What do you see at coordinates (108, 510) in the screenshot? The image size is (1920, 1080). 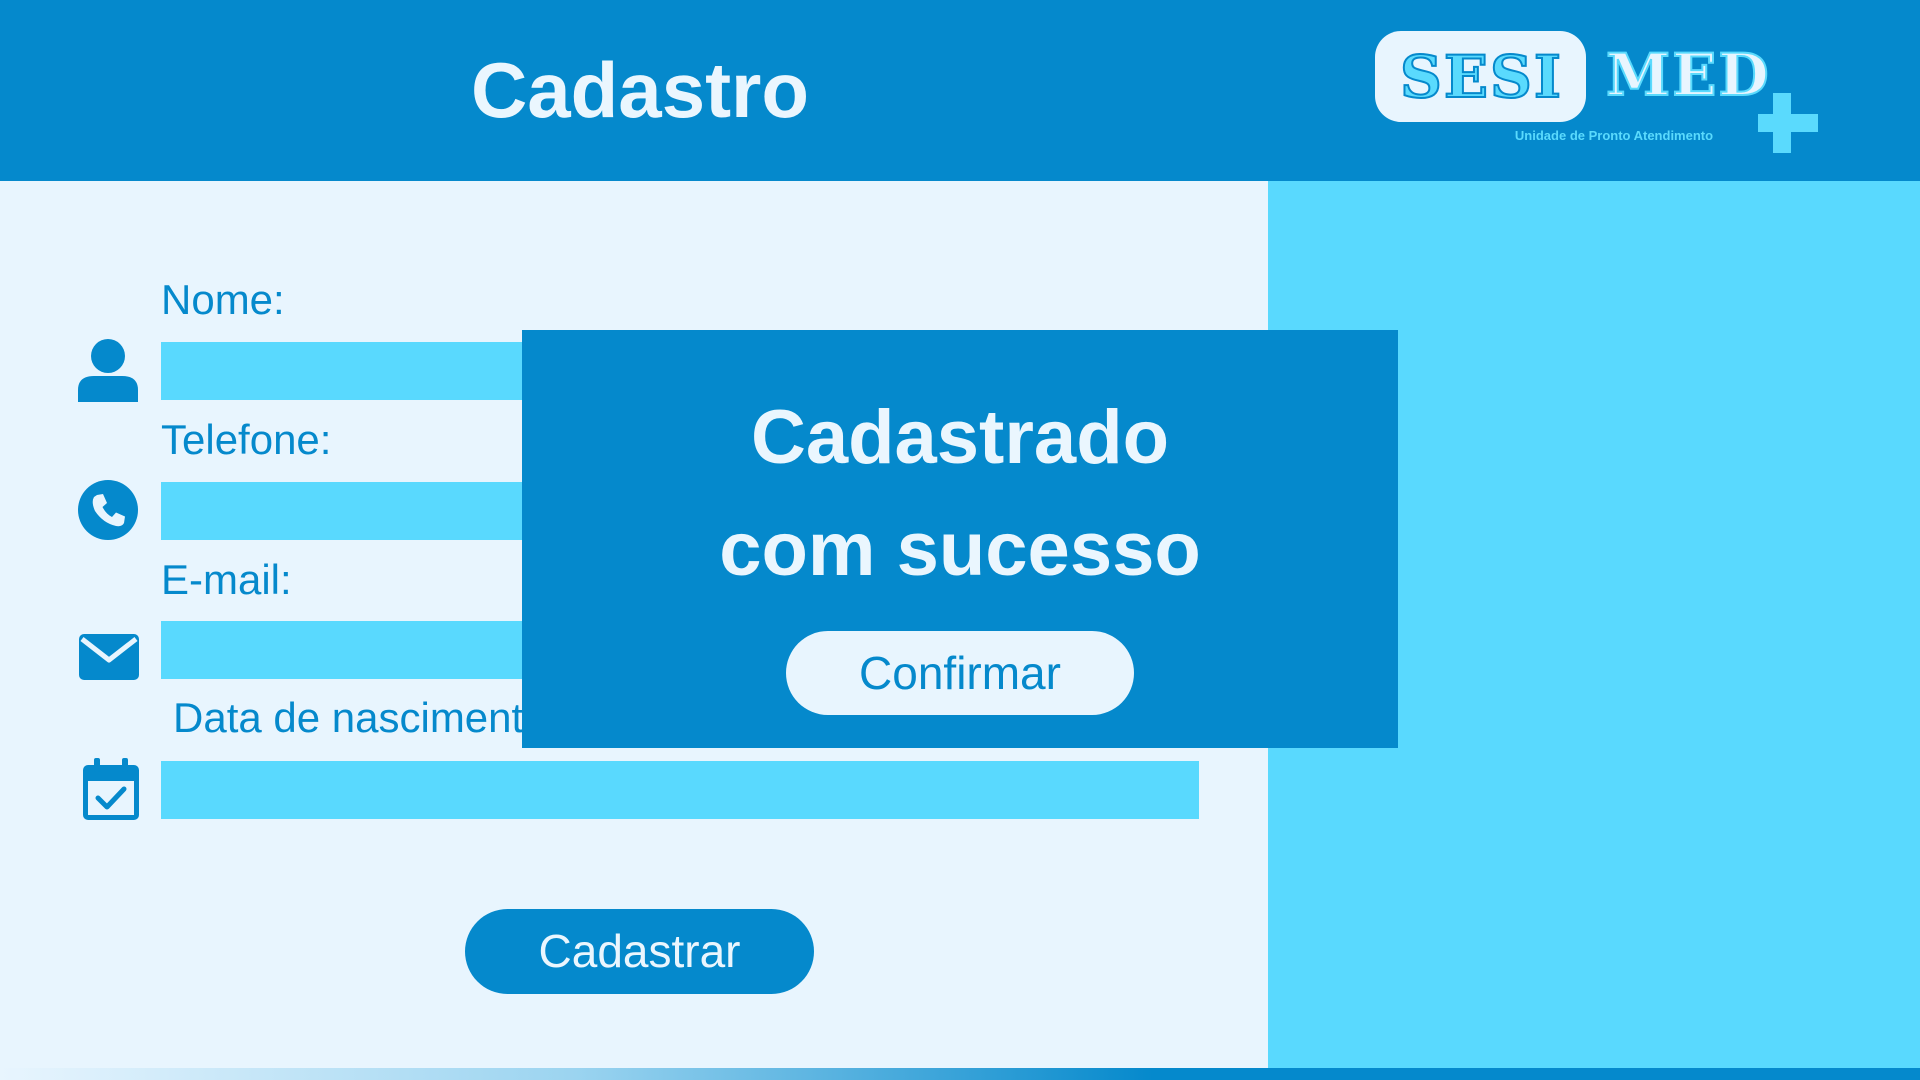 I see `phone-icon` at bounding box center [108, 510].